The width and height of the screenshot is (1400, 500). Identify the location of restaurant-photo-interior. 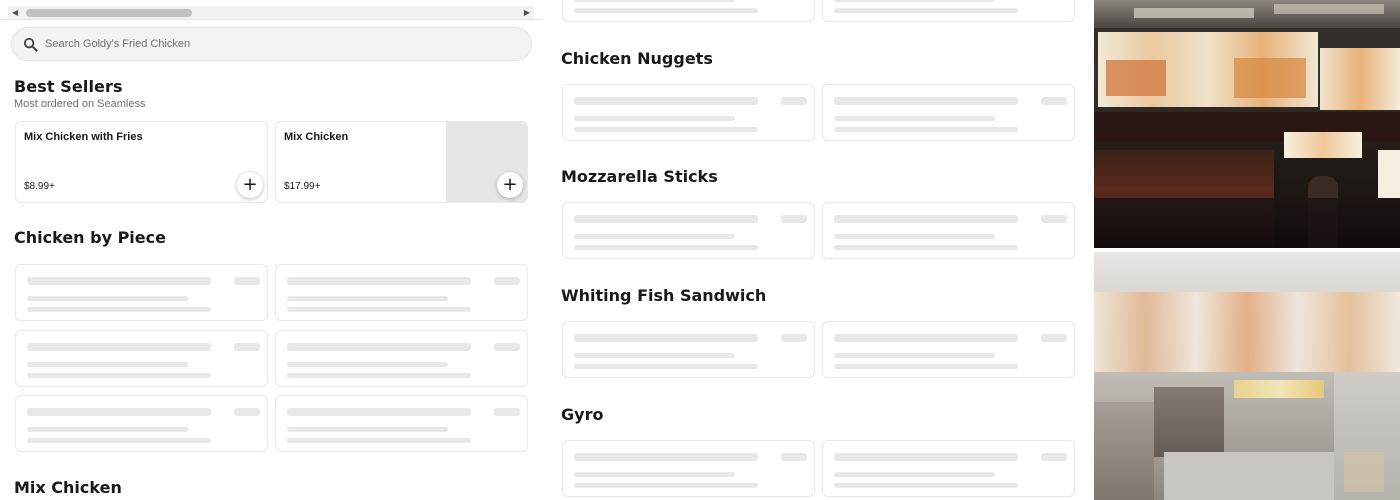
(1247, 376).